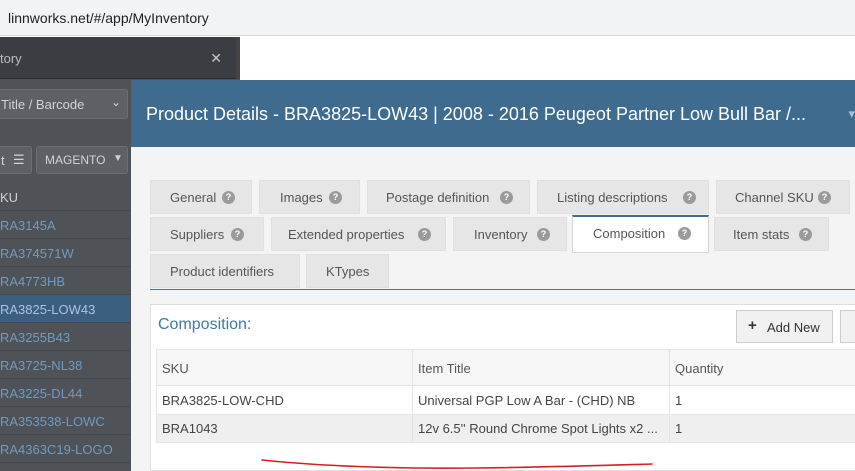  Describe the element at coordinates (118, 158) in the screenshot. I see `caret-down-icon: ▼` at that location.